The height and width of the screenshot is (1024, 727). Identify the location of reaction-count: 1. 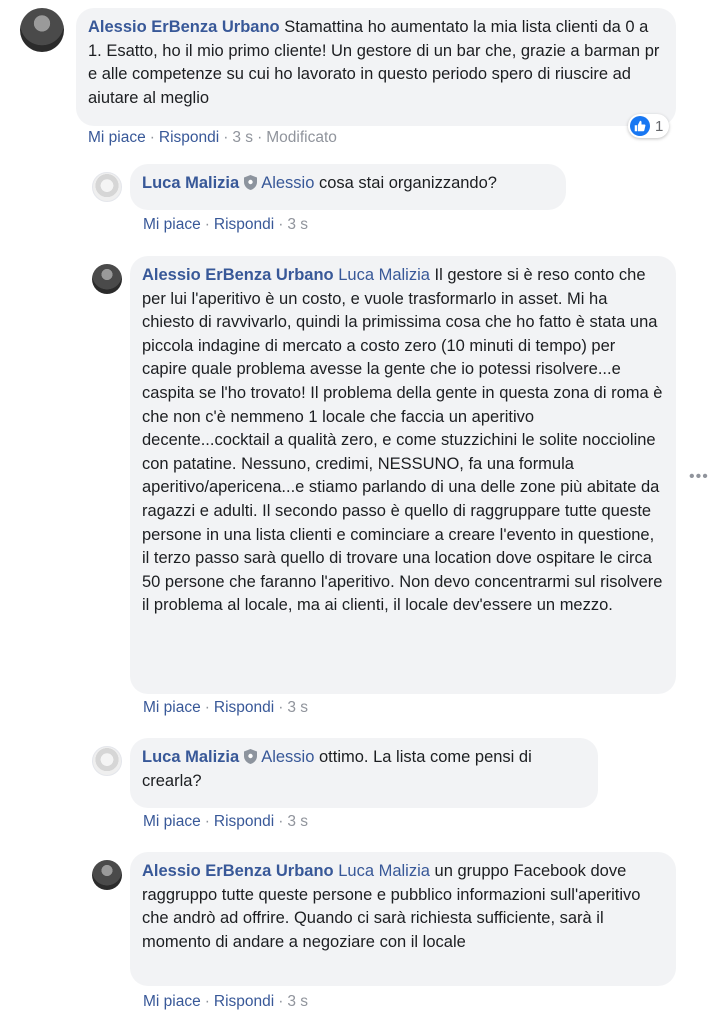
(649, 126).